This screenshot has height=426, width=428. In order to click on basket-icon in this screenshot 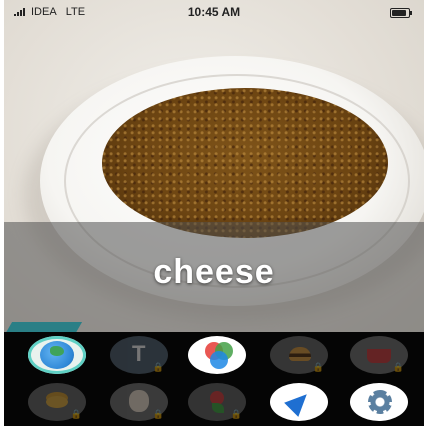, I will do `click(379, 356)`.